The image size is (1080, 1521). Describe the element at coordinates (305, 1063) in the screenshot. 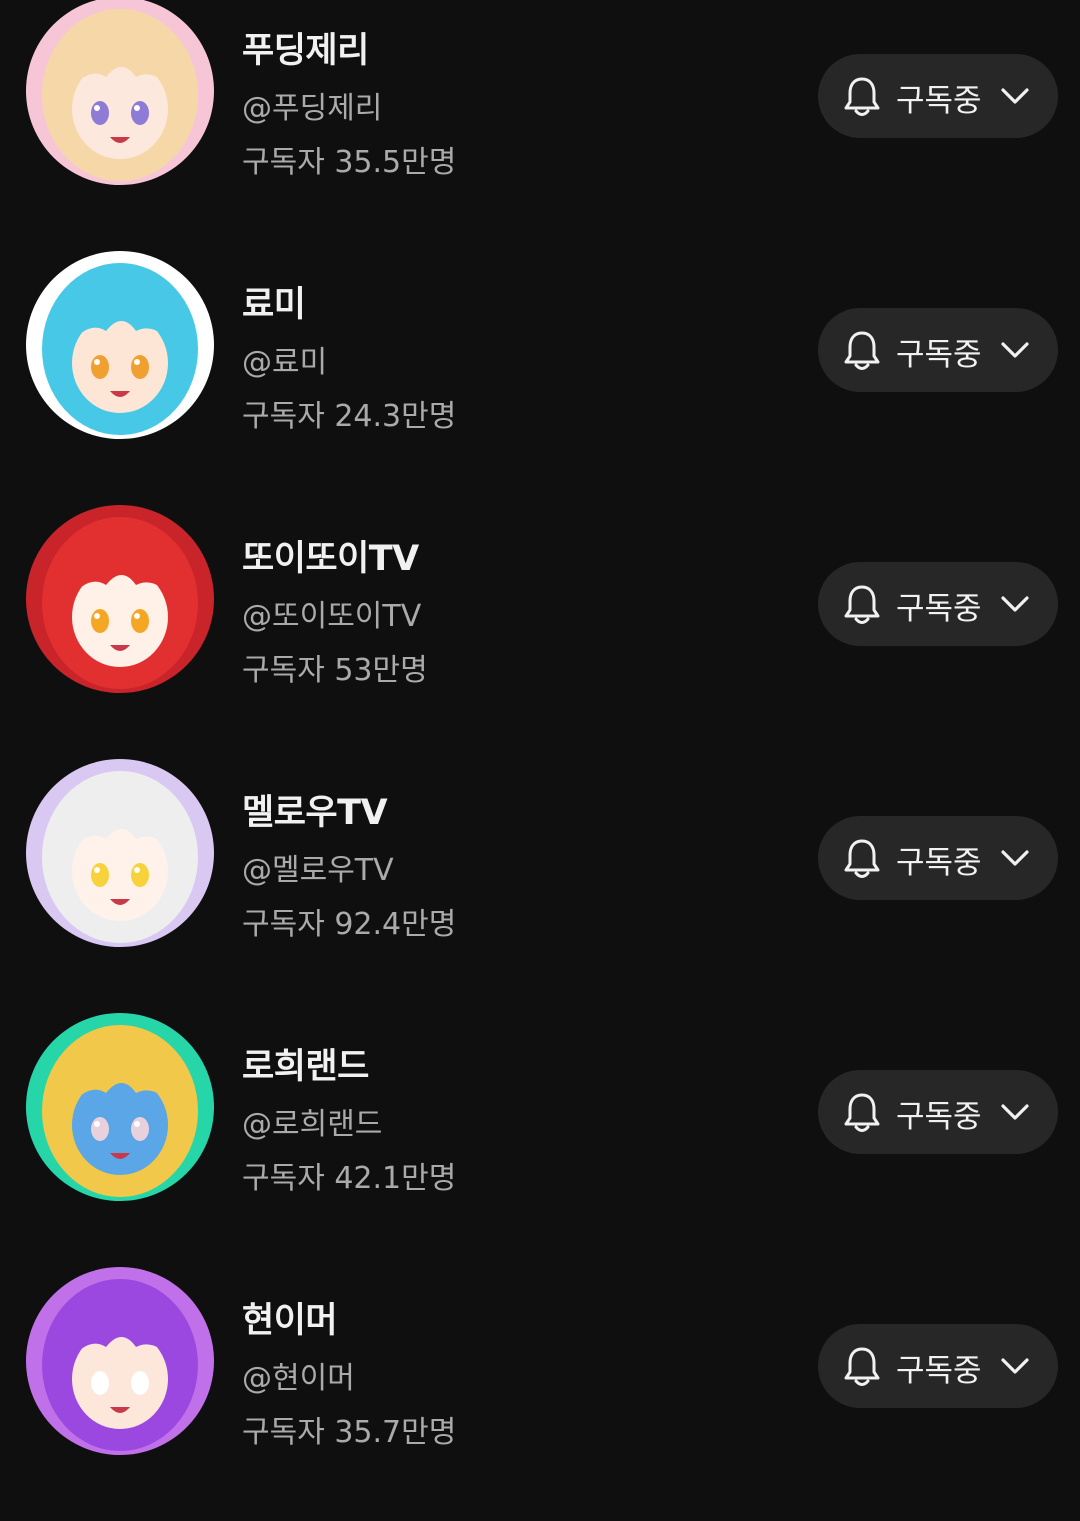

I see `channel-name: 로희랜드` at that location.